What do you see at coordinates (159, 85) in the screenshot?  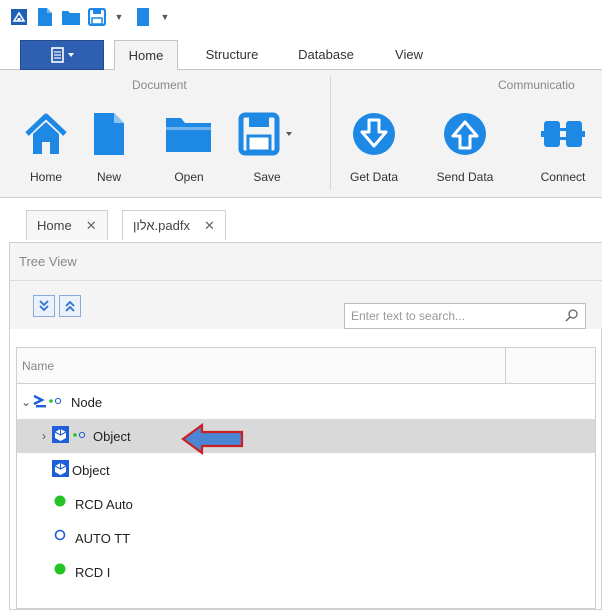 I see `group-label-document: Document` at bounding box center [159, 85].